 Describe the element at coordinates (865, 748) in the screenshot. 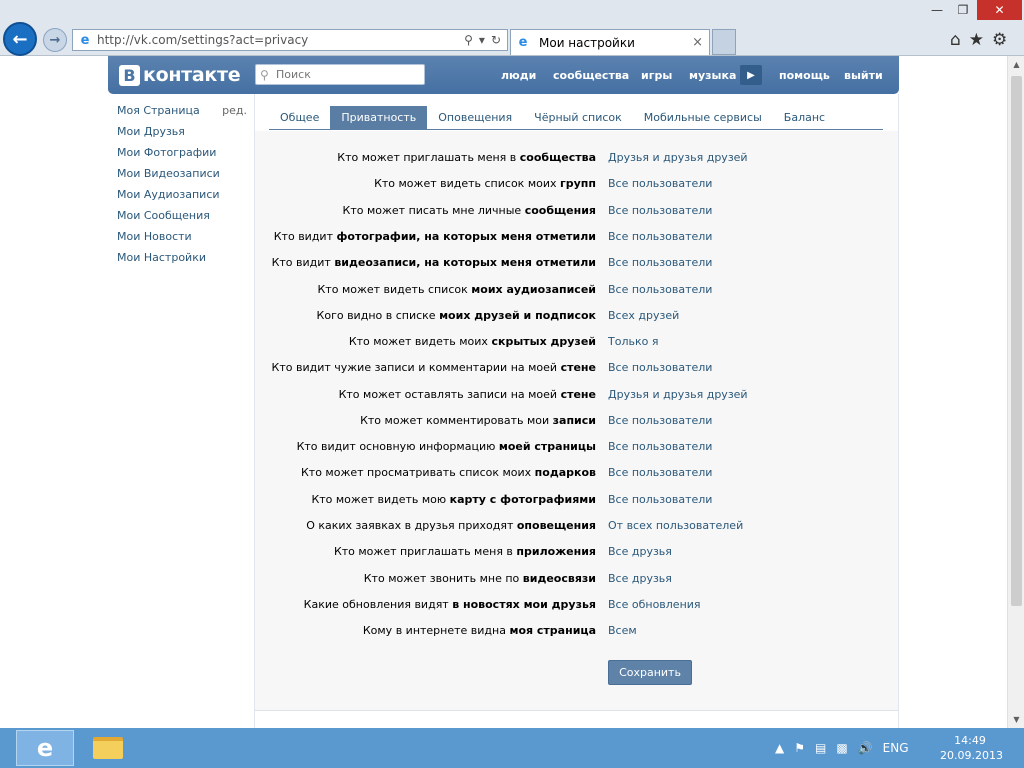

I see `volume-icon: 🔊` at that location.